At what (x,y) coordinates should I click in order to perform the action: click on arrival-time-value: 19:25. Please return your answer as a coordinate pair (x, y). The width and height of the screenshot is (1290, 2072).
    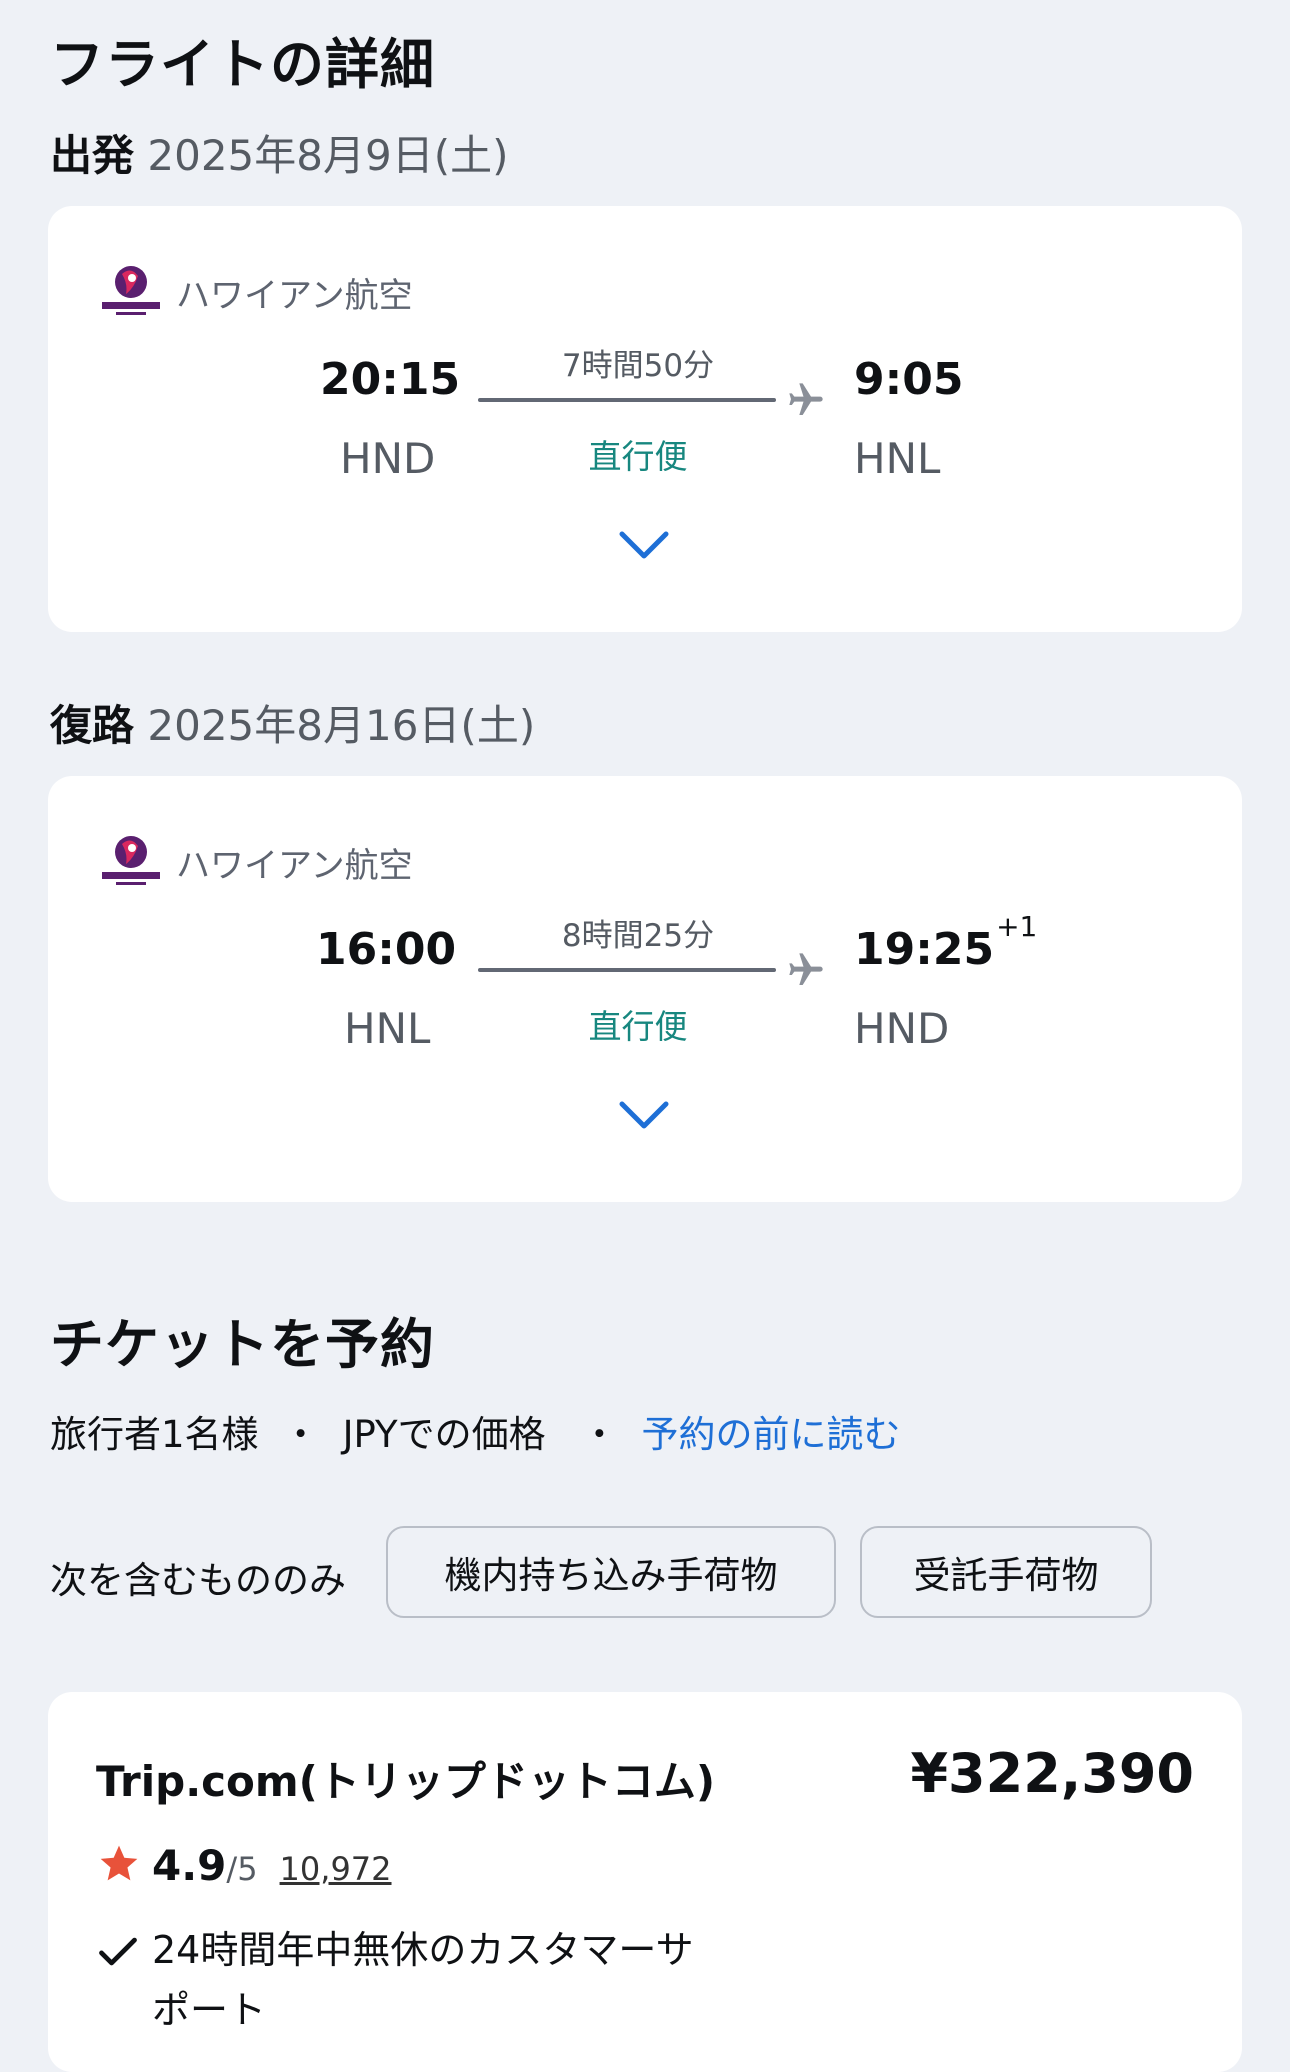
    Looking at the image, I should click on (924, 949).